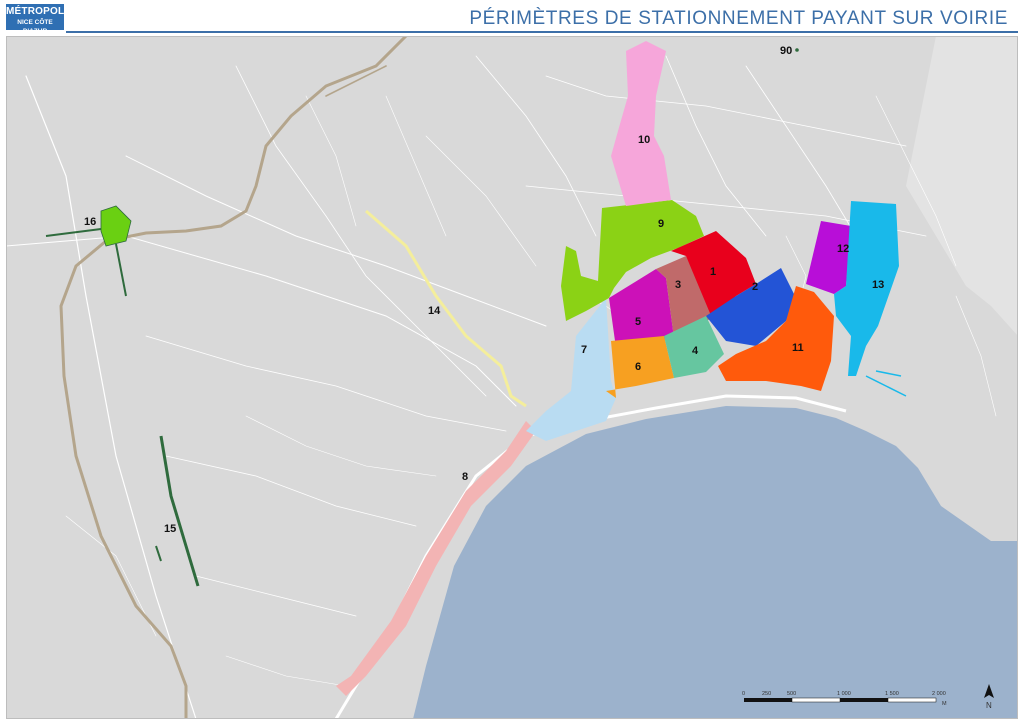 This screenshot has height=725, width=1024. I want to click on north-arrow-label: N, so click(989, 705).